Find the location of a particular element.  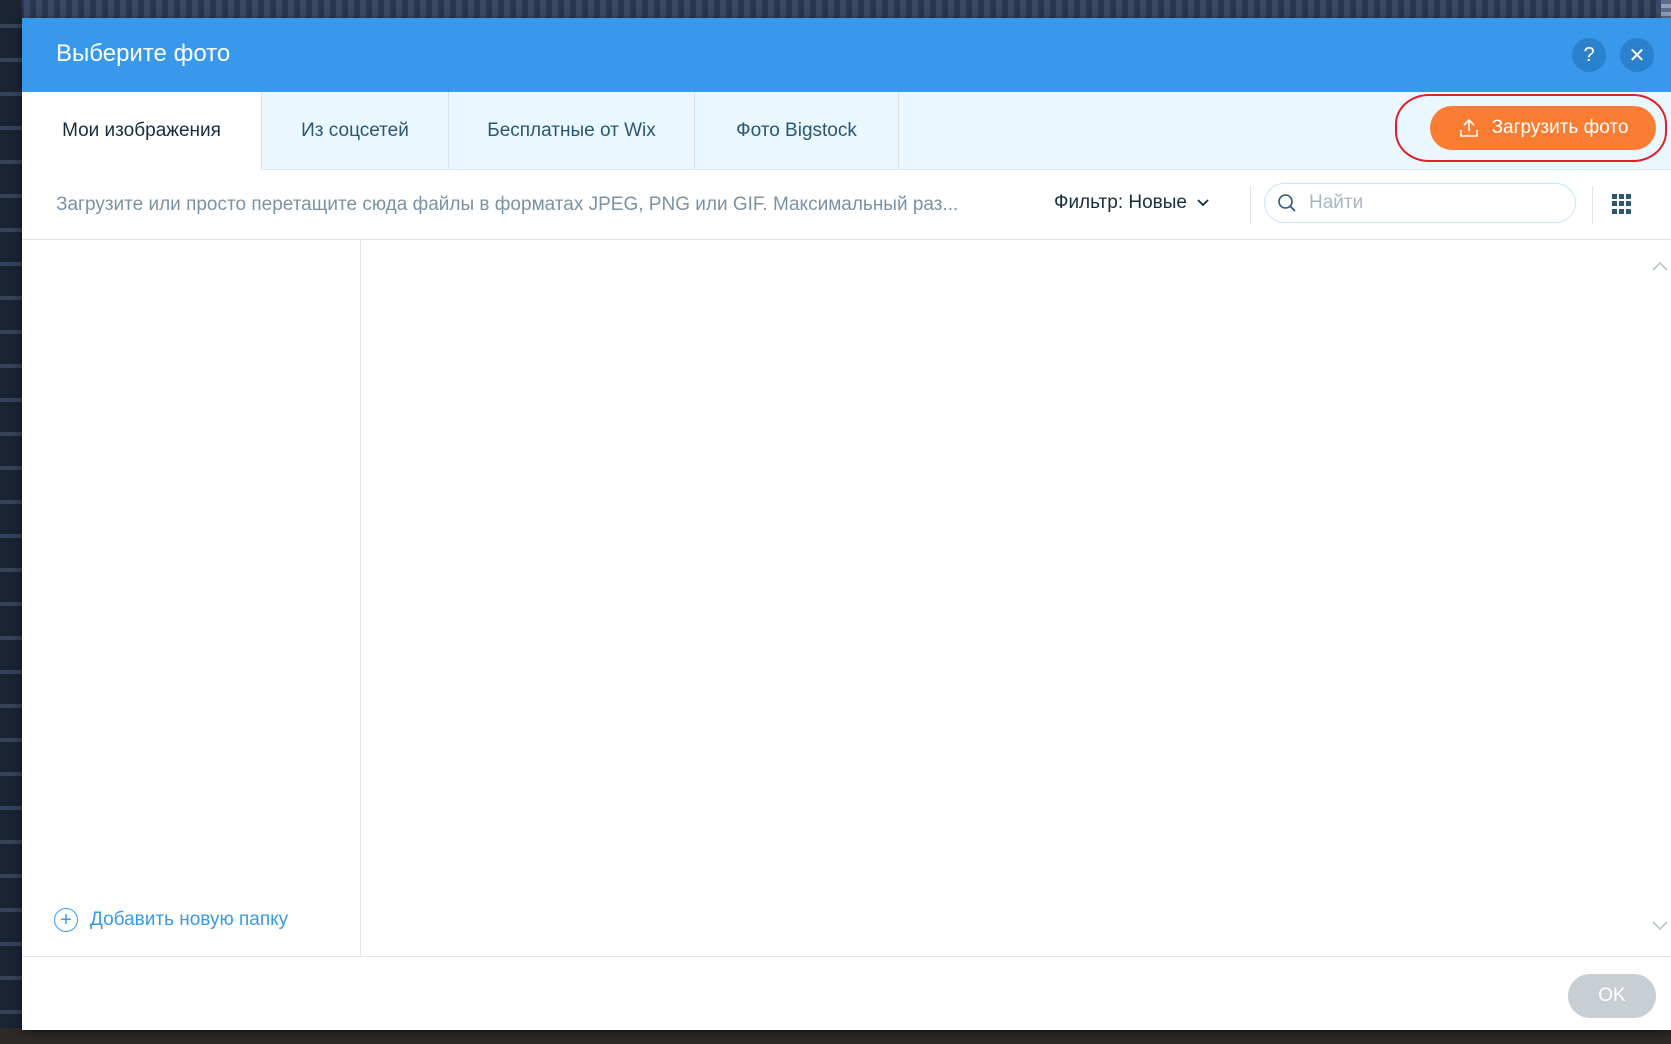

tab-bigstock: Фото Bigstock is located at coordinates (797, 130).